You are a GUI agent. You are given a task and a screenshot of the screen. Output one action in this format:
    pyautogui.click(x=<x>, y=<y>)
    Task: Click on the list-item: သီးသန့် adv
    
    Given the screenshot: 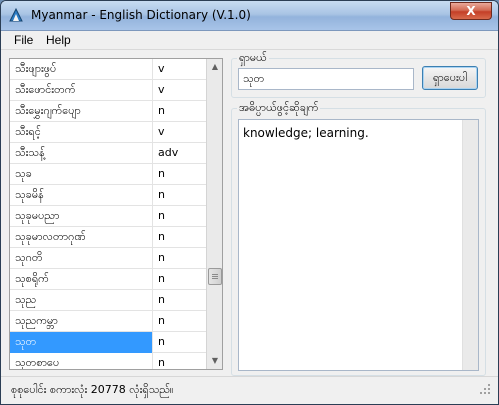 What is the action you would take?
    pyautogui.click(x=108, y=153)
    